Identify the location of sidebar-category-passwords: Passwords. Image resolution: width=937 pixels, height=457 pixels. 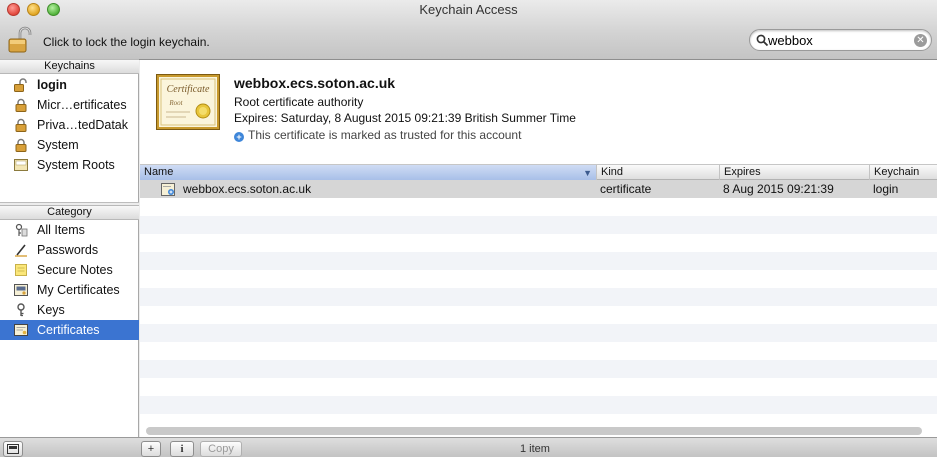
(69, 250).